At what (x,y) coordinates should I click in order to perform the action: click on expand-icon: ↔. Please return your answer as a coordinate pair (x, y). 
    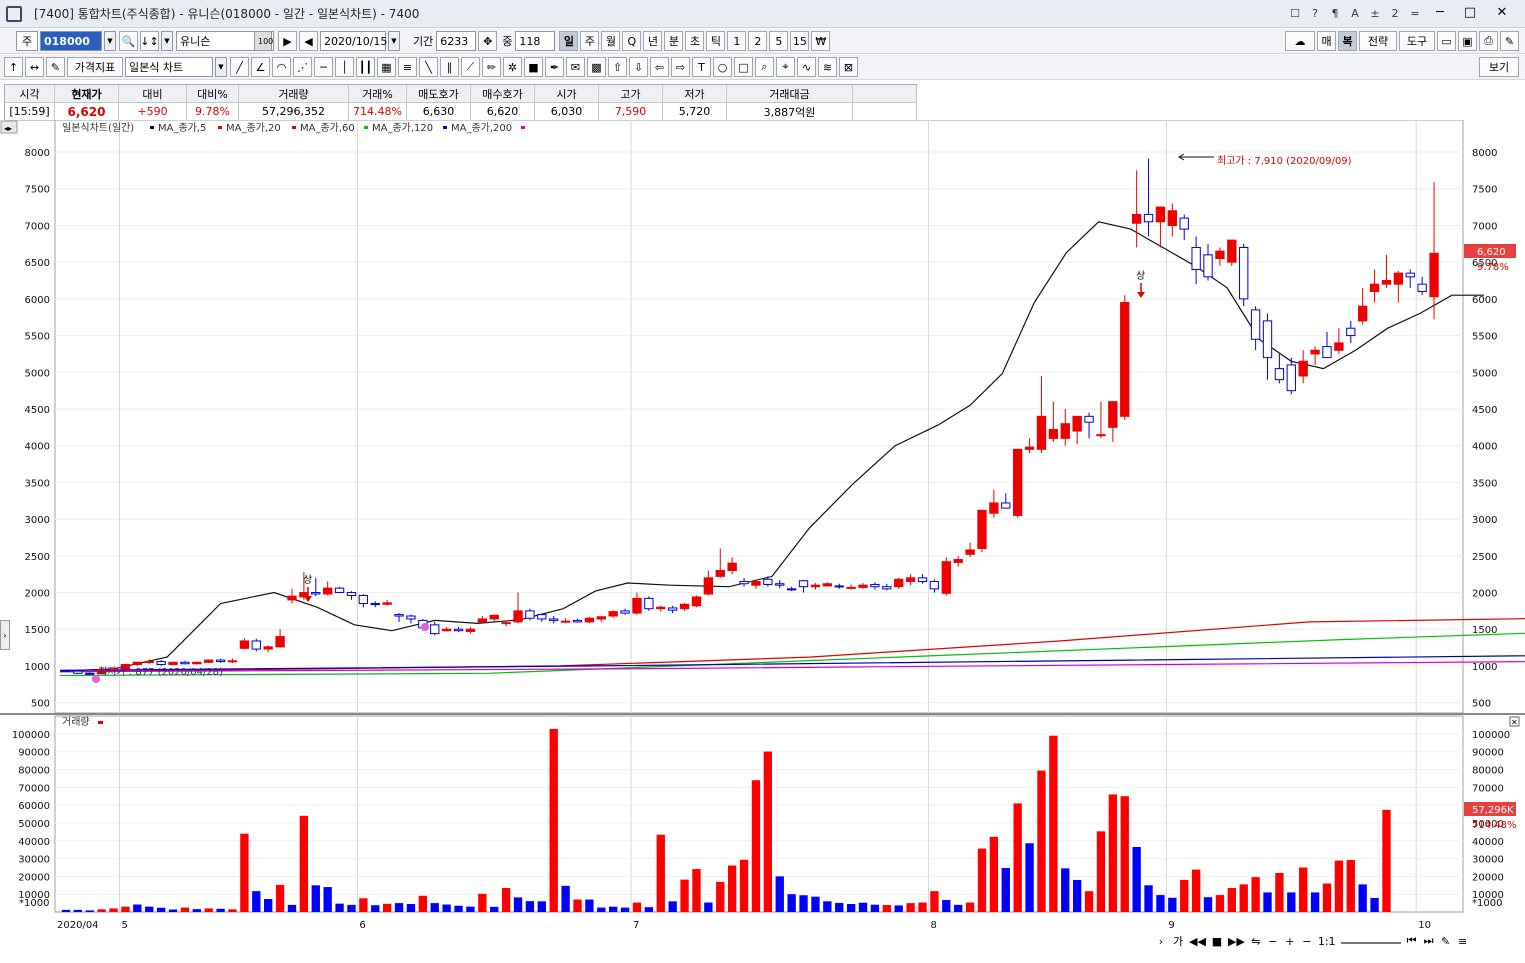
    Looking at the image, I should click on (34, 67).